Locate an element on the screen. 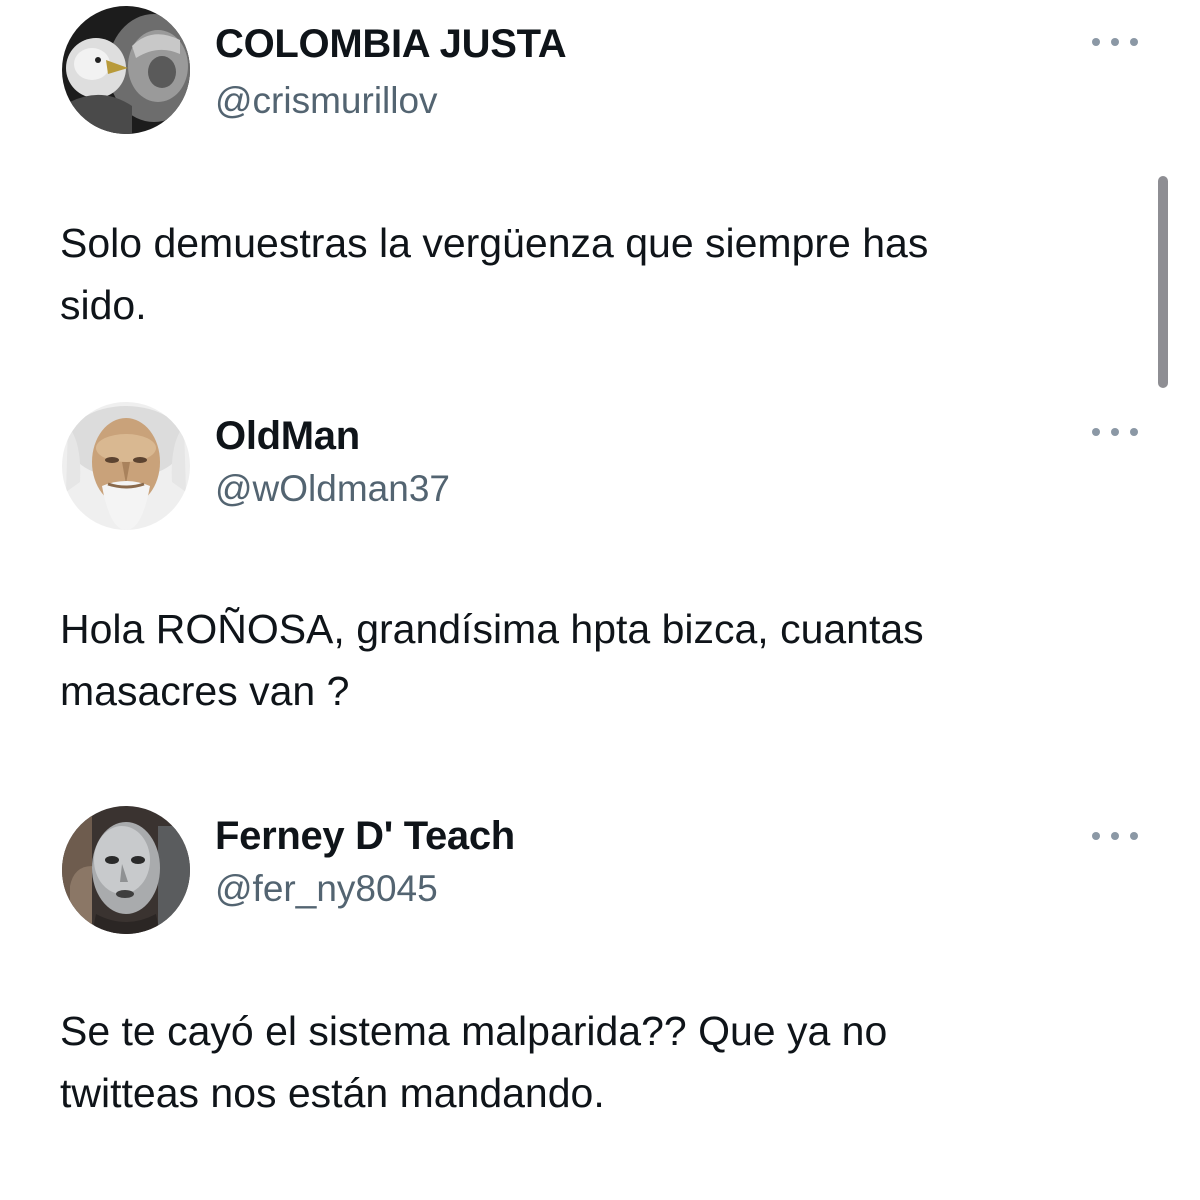 The width and height of the screenshot is (1200, 1200). old-man-avatar-image is located at coordinates (126, 466).